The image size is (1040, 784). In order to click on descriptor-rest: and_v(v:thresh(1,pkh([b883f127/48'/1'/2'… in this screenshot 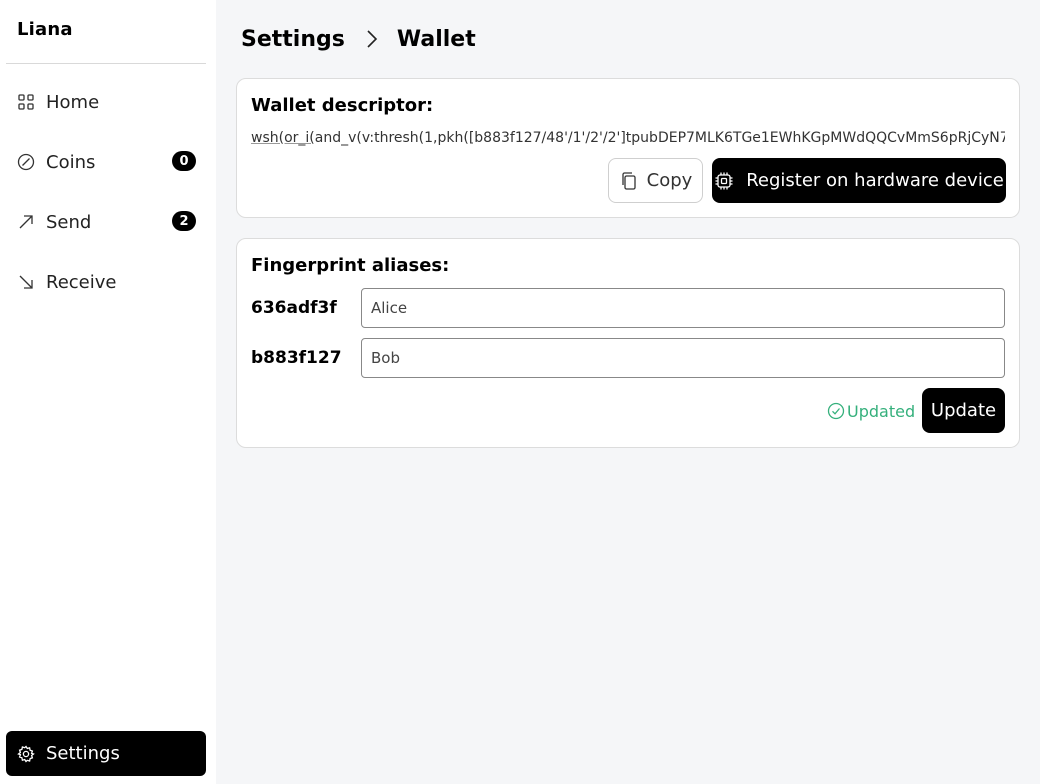, I will do `click(659, 138)`.